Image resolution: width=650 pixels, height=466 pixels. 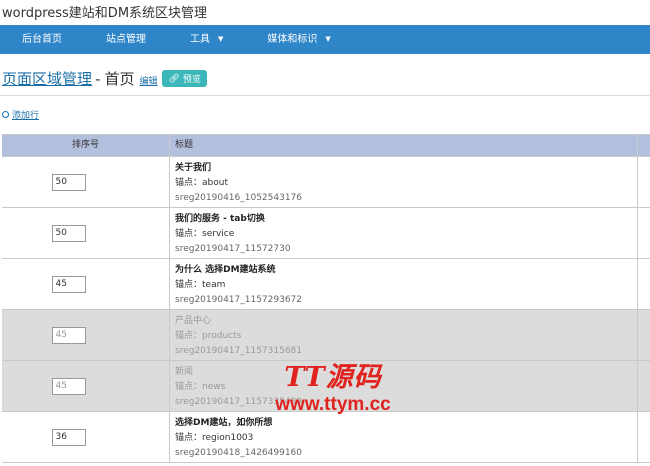 I want to click on nav-item-site-management: 站点管理, so click(x=126, y=39).